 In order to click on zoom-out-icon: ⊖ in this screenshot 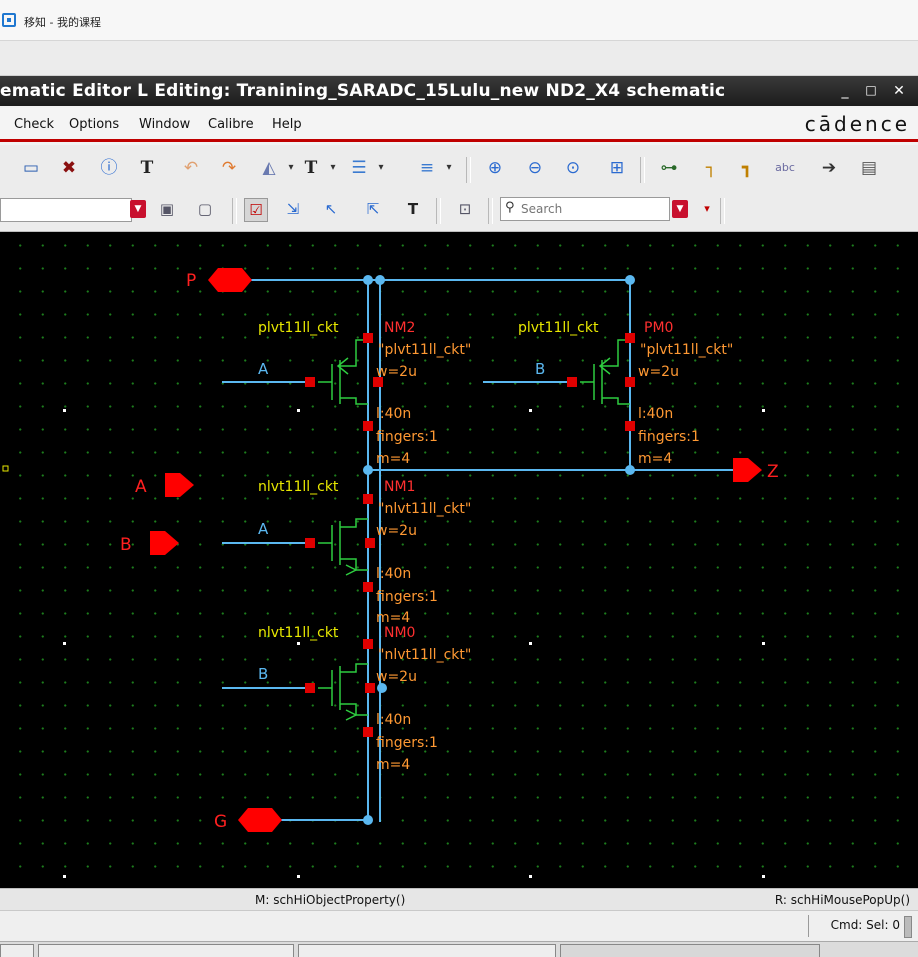, I will do `click(535, 168)`.